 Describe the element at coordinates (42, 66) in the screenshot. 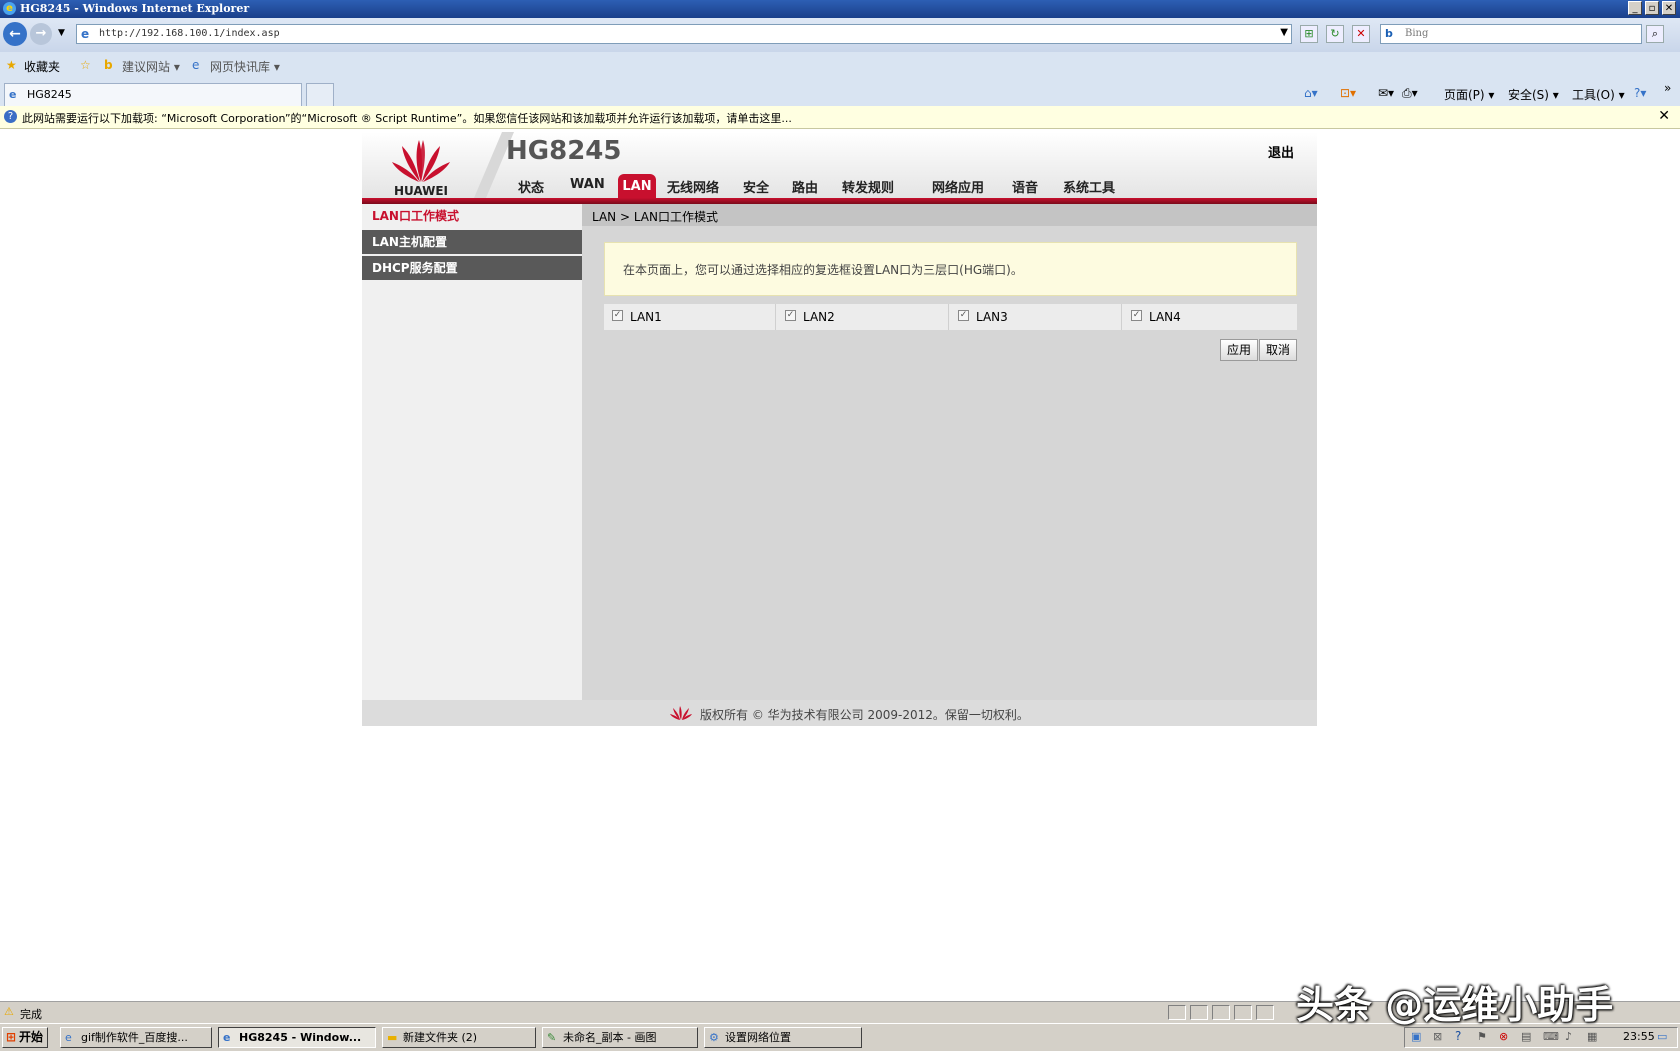

I see `favorites-button: 收藏夹` at that location.